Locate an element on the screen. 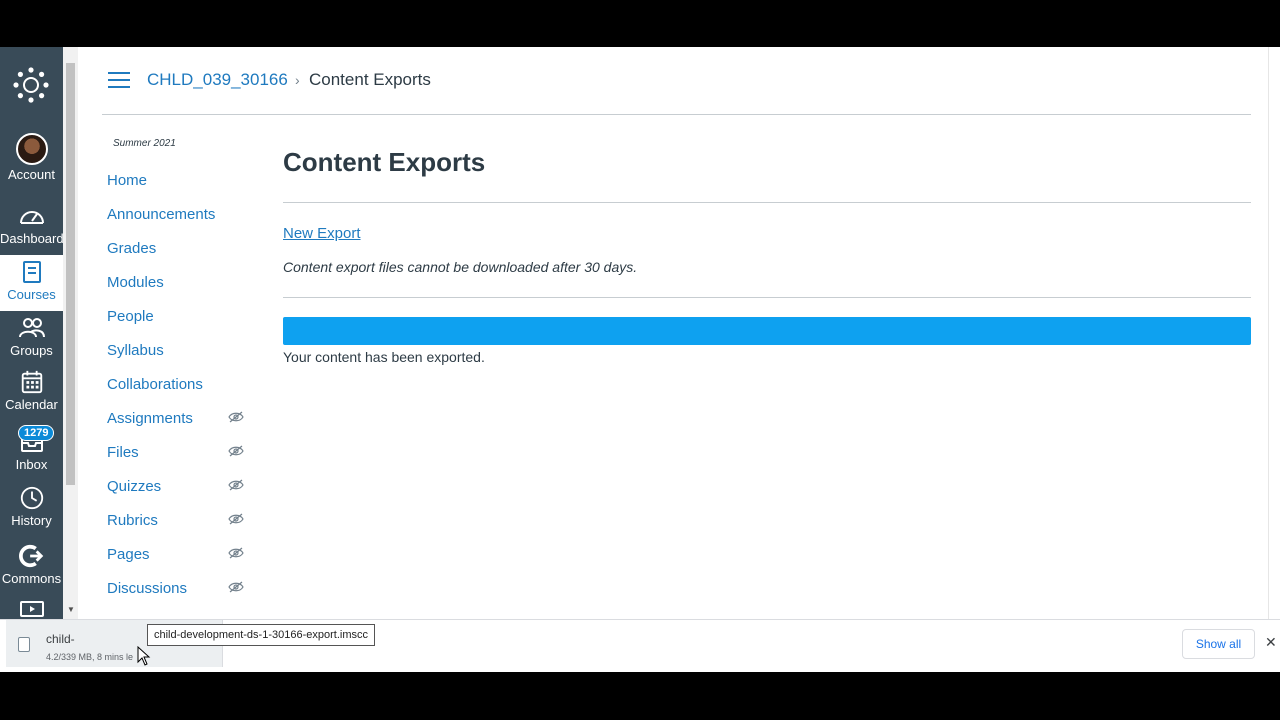  commons-icon is located at coordinates (30, 556).